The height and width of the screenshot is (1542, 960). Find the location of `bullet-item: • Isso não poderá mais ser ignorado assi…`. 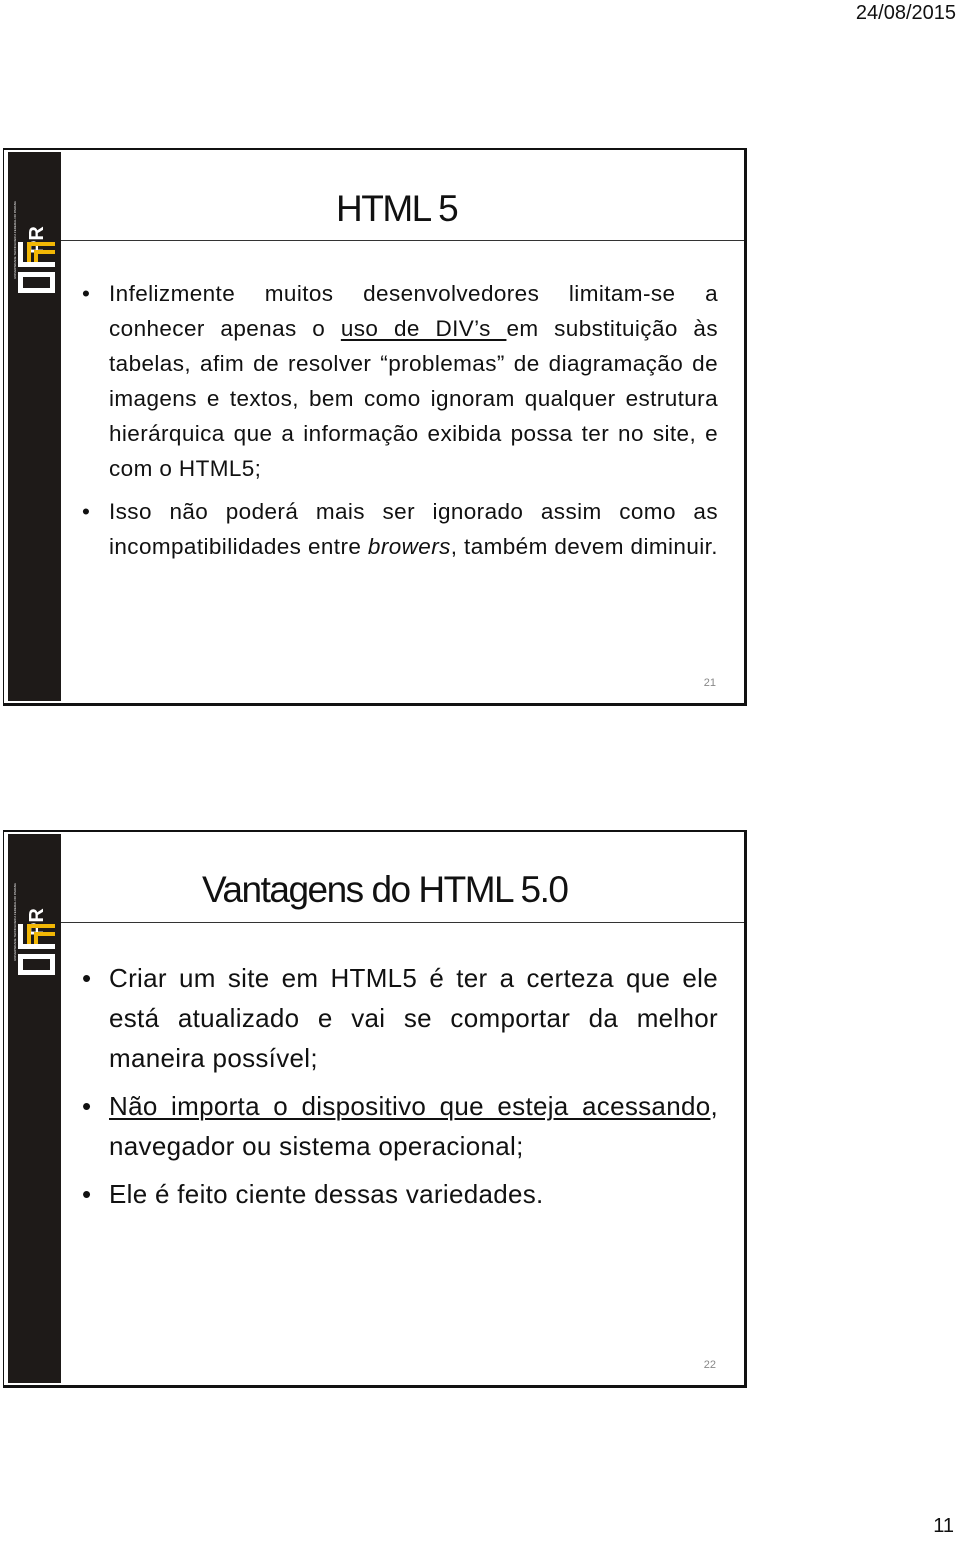

bullet-item: • Isso não poderá mais ser ignorado assi… is located at coordinates (398, 529).